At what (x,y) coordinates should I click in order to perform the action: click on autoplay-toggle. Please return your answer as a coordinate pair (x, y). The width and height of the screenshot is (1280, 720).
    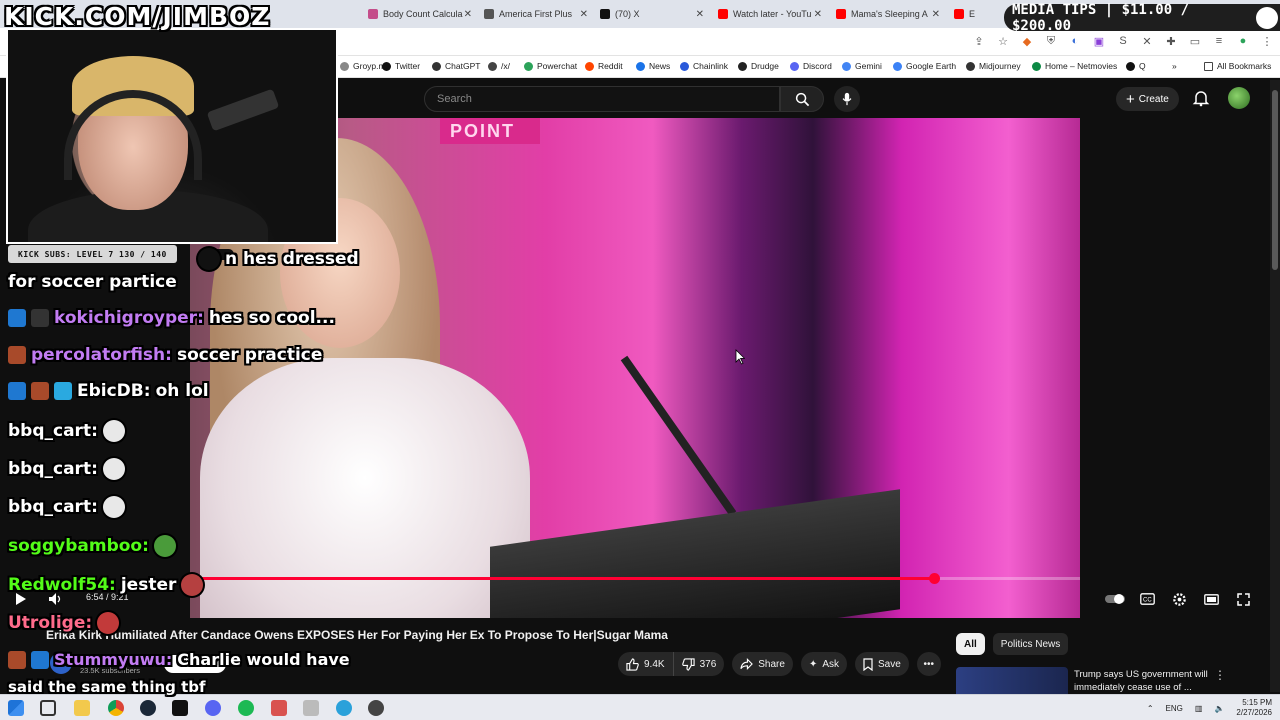
    Looking at the image, I should click on (1115, 599).